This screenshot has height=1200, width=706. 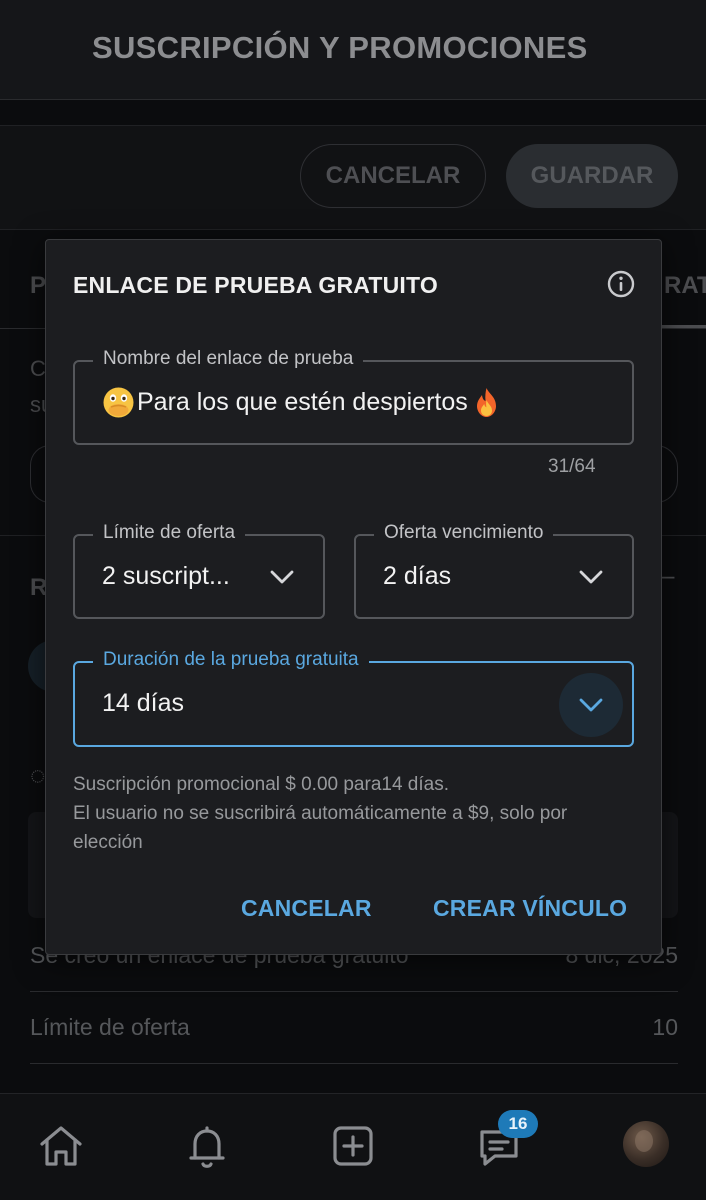 What do you see at coordinates (530, 908) in the screenshot?
I see `create-link-button: CREAR VÍNCULO` at bounding box center [530, 908].